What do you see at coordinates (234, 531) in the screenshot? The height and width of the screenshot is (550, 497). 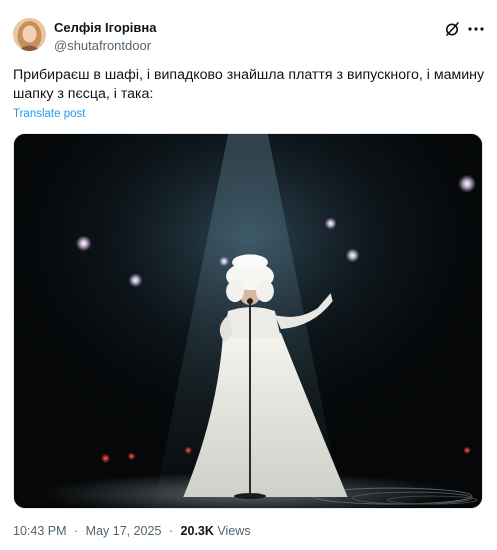 I see `views-label: Views` at bounding box center [234, 531].